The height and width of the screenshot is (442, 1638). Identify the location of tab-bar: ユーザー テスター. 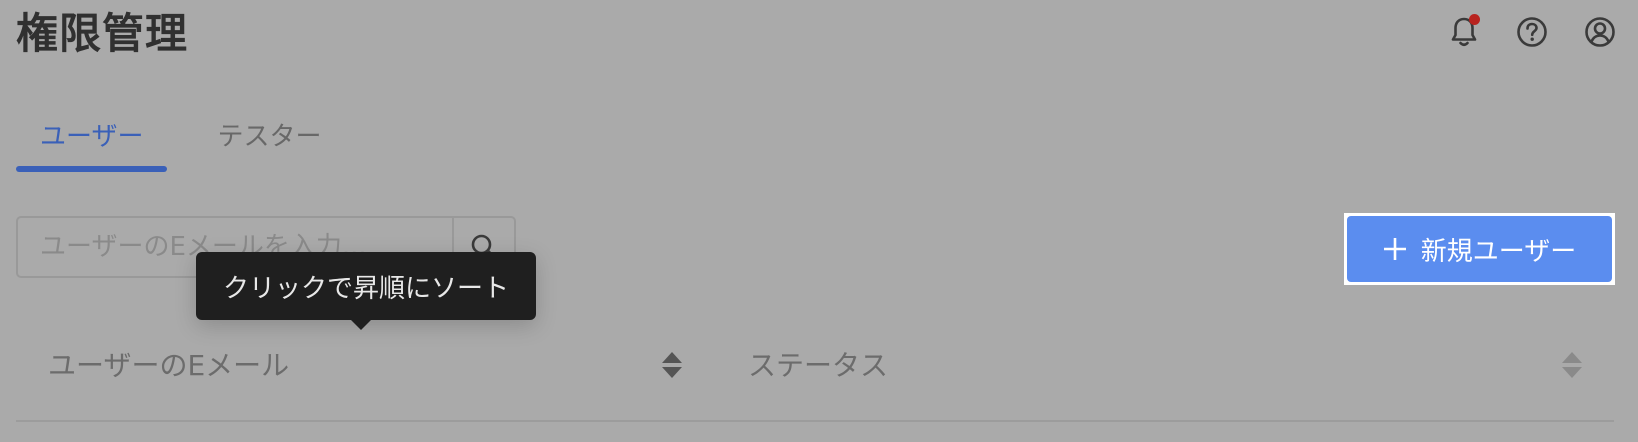
(181, 142).